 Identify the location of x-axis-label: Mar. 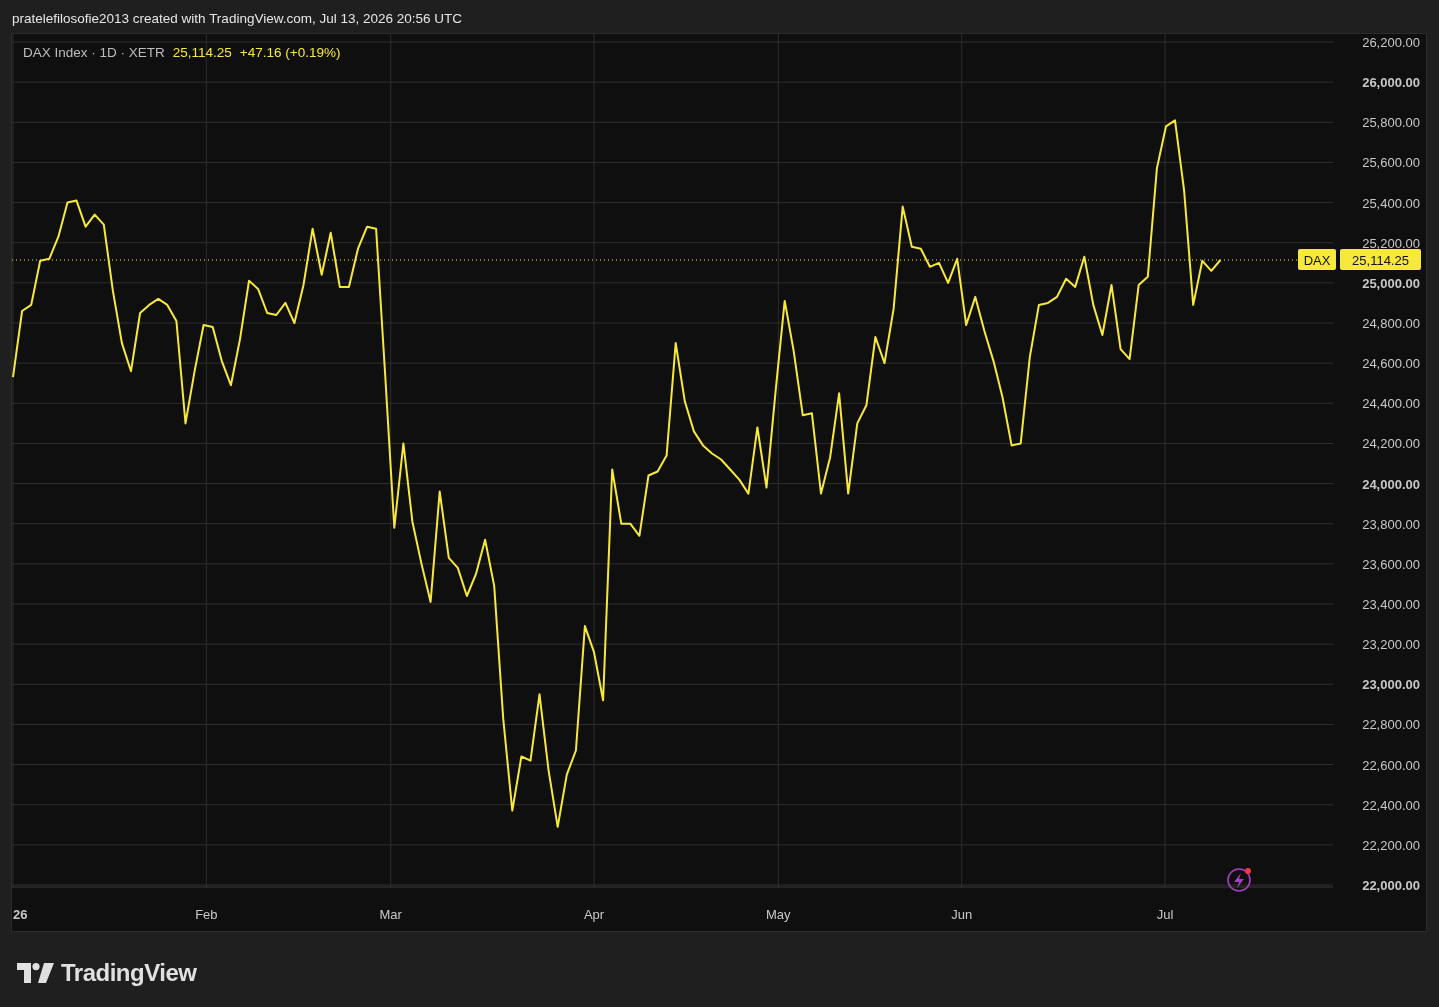
(390, 914).